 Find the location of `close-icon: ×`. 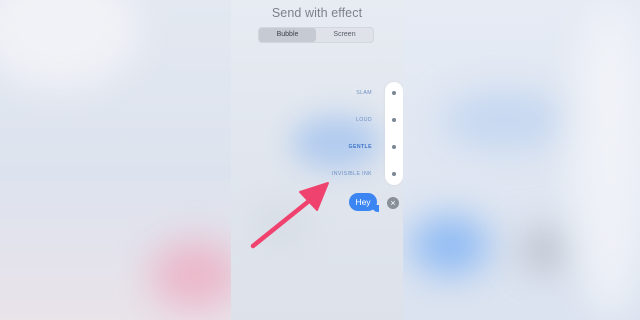

close-icon: × is located at coordinates (393, 203).